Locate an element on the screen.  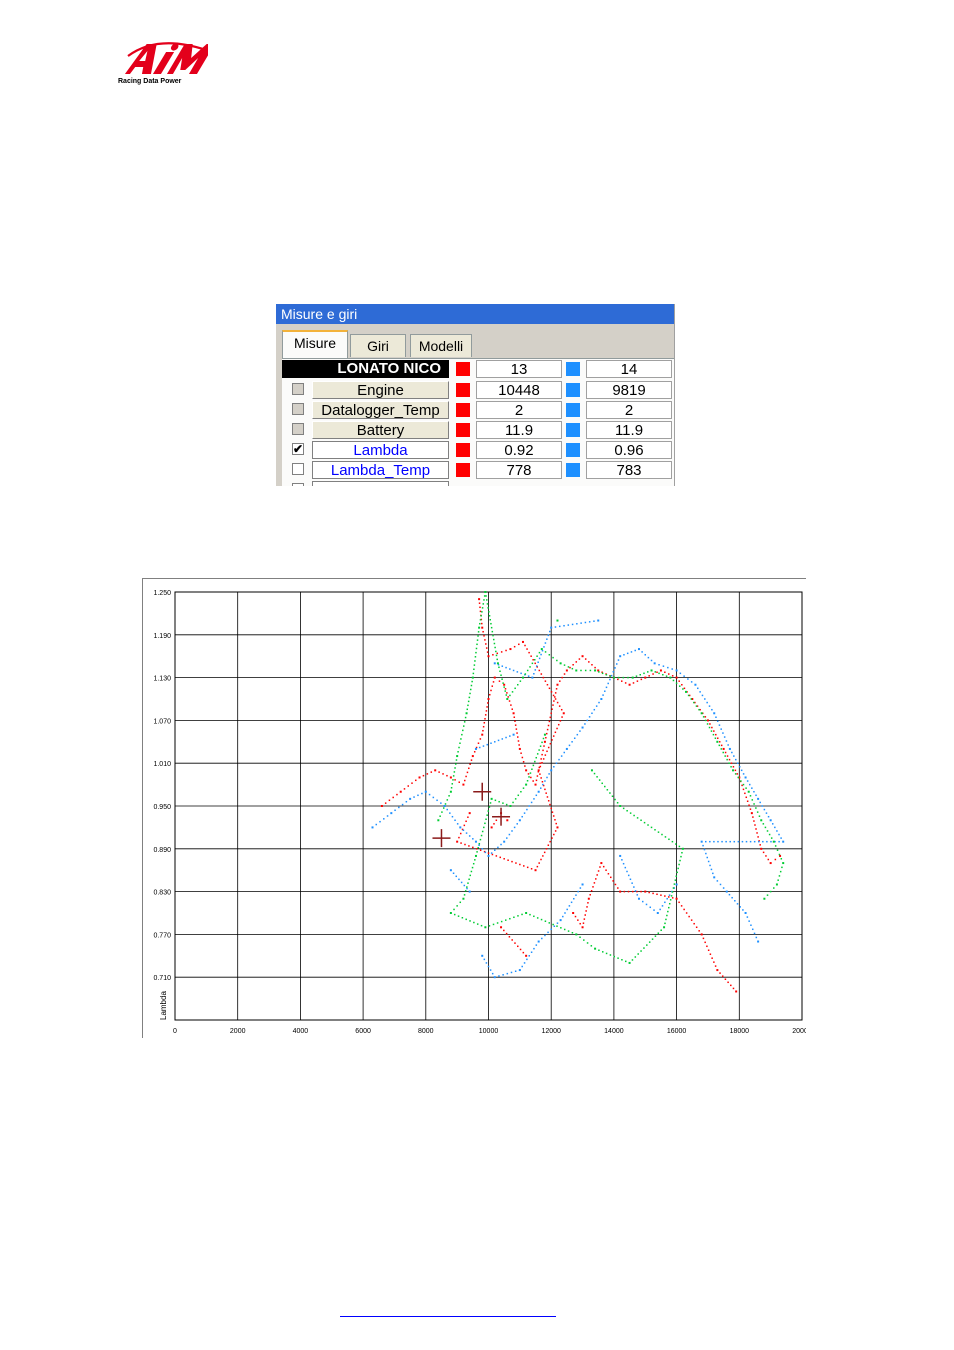
channel-button is located at coordinates (380, 483).